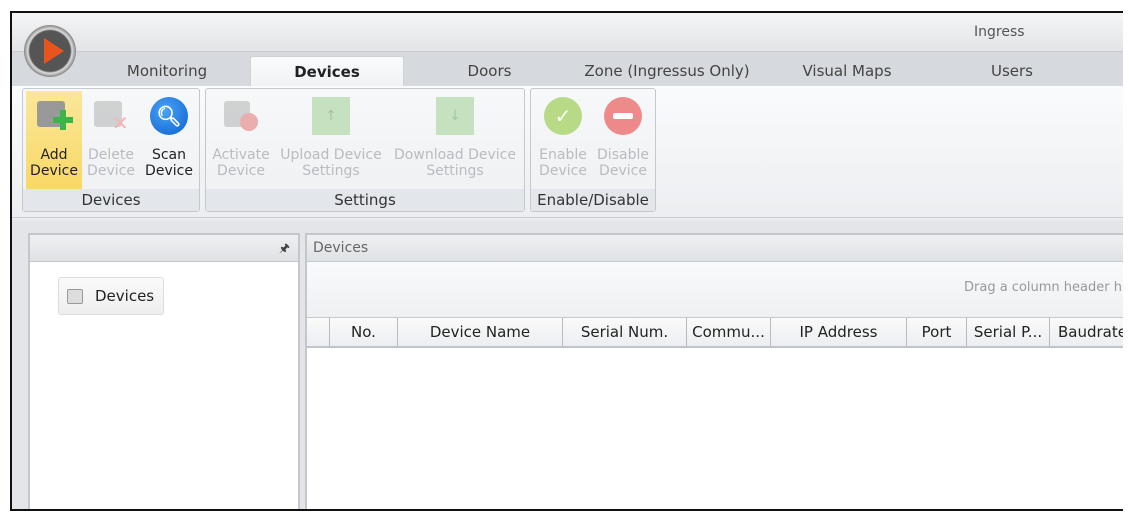  I want to click on tab-doors: Doors, so click(489, 71).